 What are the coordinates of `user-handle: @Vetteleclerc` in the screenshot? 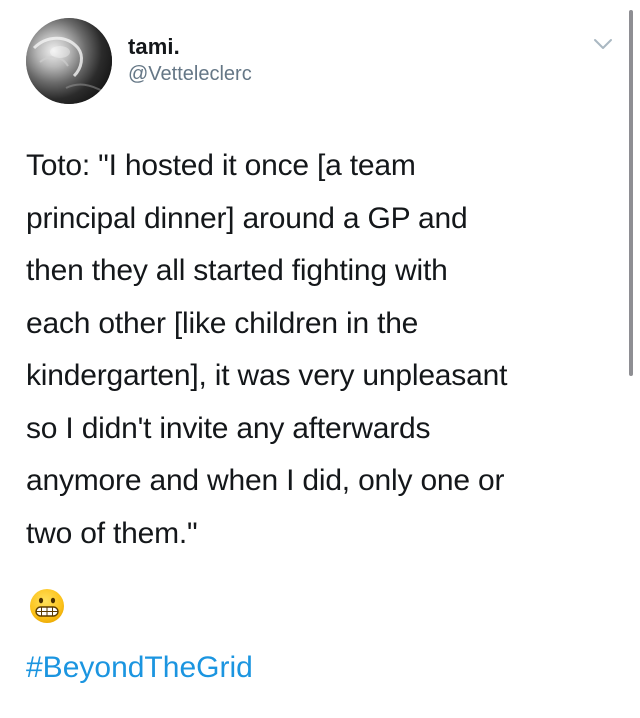 It's located at (190, 74).